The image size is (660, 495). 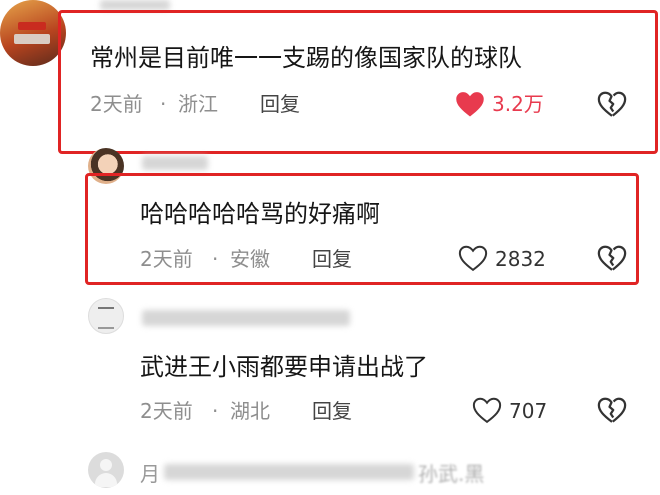 What do you see at coordinates (451, 474) in the screenshot?
I see `partial-text: 孙武.黑` at bounding box center [451, 474].